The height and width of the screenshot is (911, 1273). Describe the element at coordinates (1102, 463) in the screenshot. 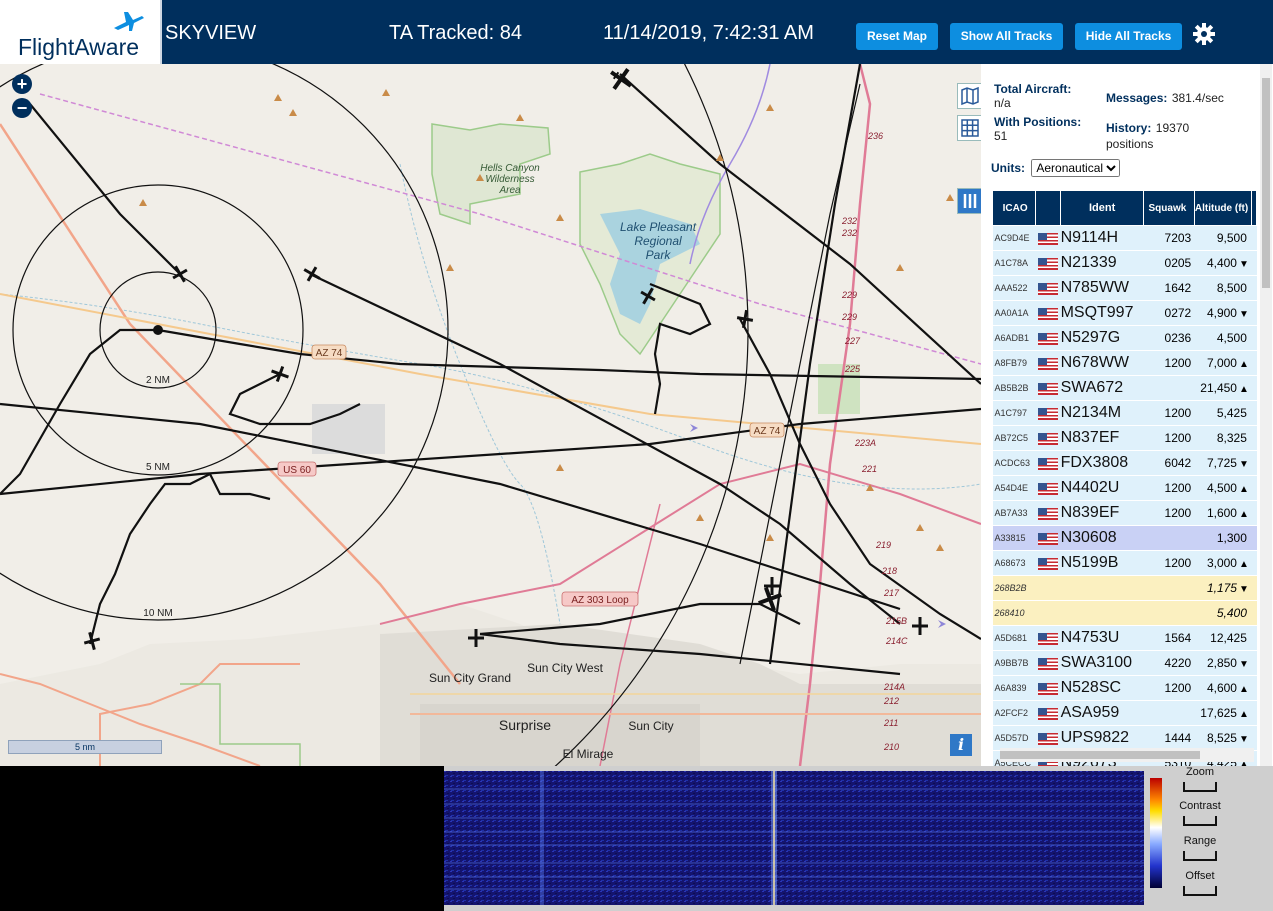

I see `cell-ident: FDX3808` at that location.